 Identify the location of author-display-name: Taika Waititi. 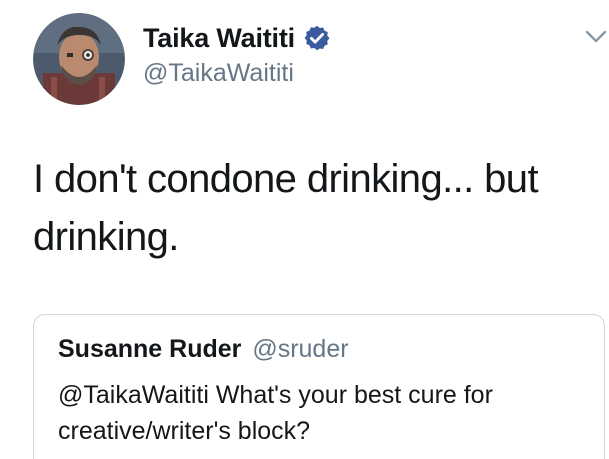
(219, 38).